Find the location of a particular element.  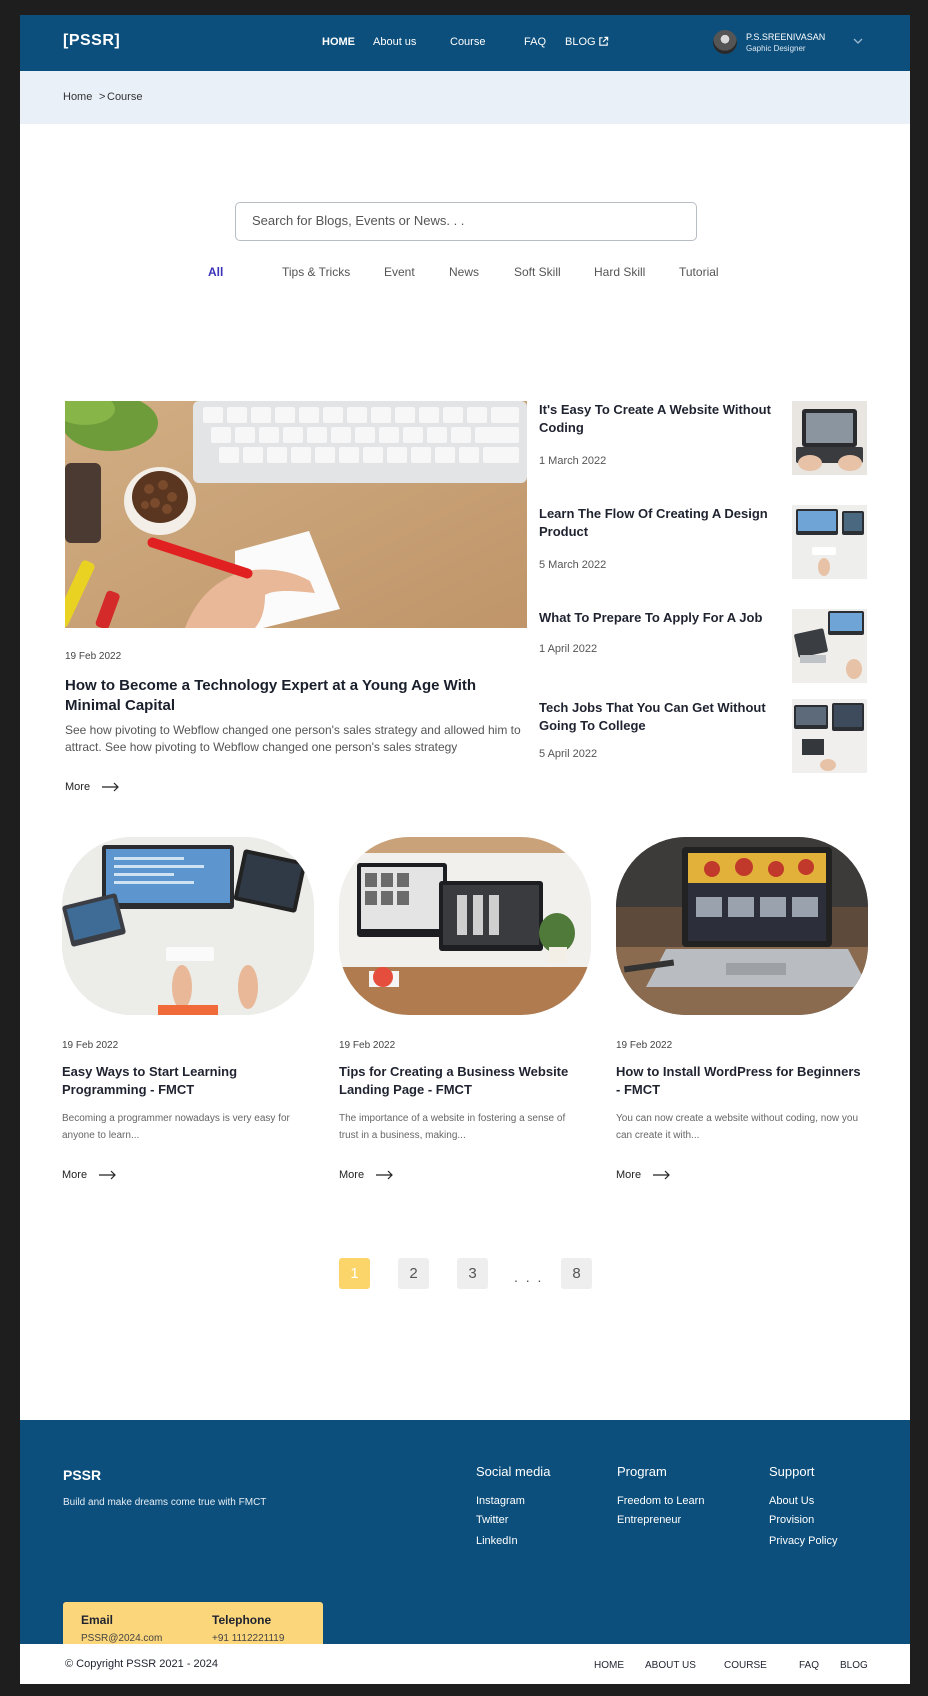

nav-blog: BLOG is located at coordinates (587, 42).